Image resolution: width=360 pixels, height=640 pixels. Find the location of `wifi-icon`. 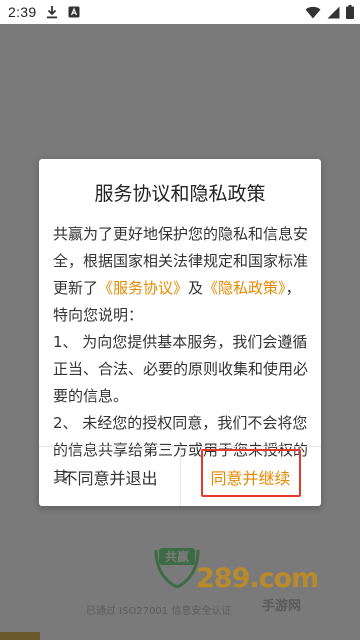

wifi-icon is located at coordinates (313, 12).